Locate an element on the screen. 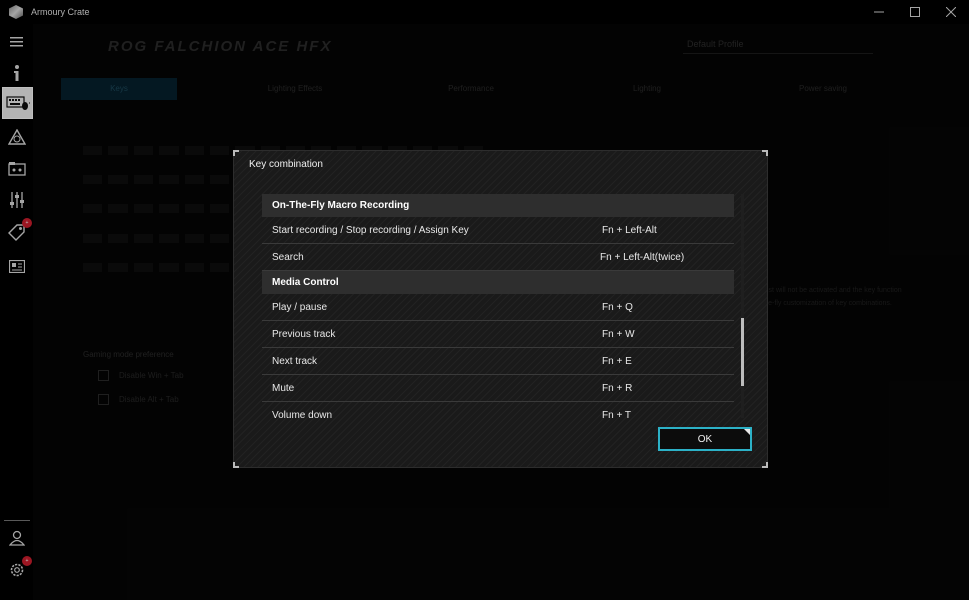  key-shortcut: Fn + E is located at coordinates (617, 361).